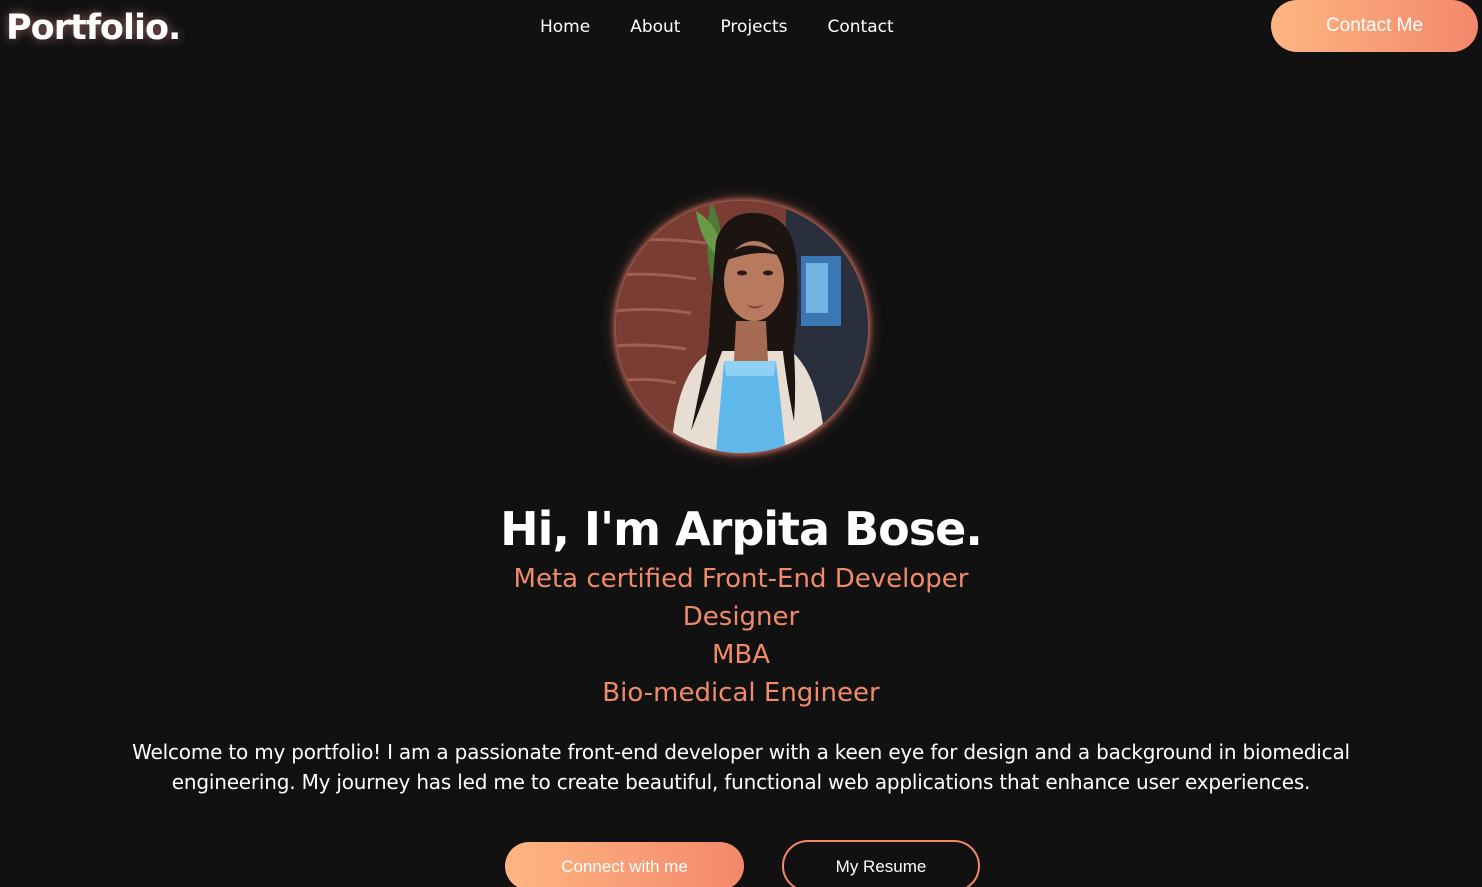 Image resolution: width=1482 pixels, height=887 pixels. Describe the element at coordinates (717, 27) in the screenshot. I see `main-nav: Home About Projects Contact` at that location.